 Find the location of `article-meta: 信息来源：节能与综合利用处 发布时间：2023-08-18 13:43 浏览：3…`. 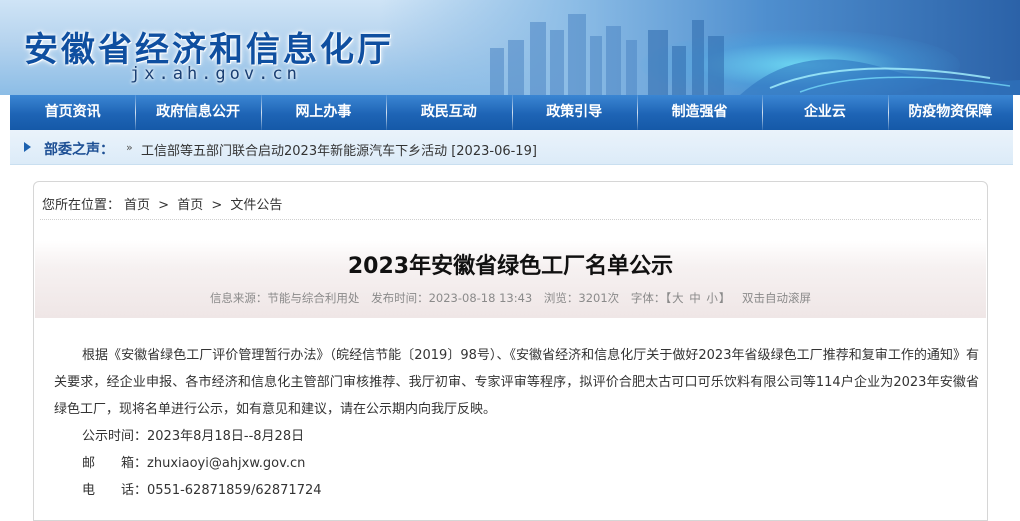

article-meta: 信息来源：节能与综合利用处 发布时间：2023-08-18 13:43 浏览：3… is located at coordinates (510, 298).